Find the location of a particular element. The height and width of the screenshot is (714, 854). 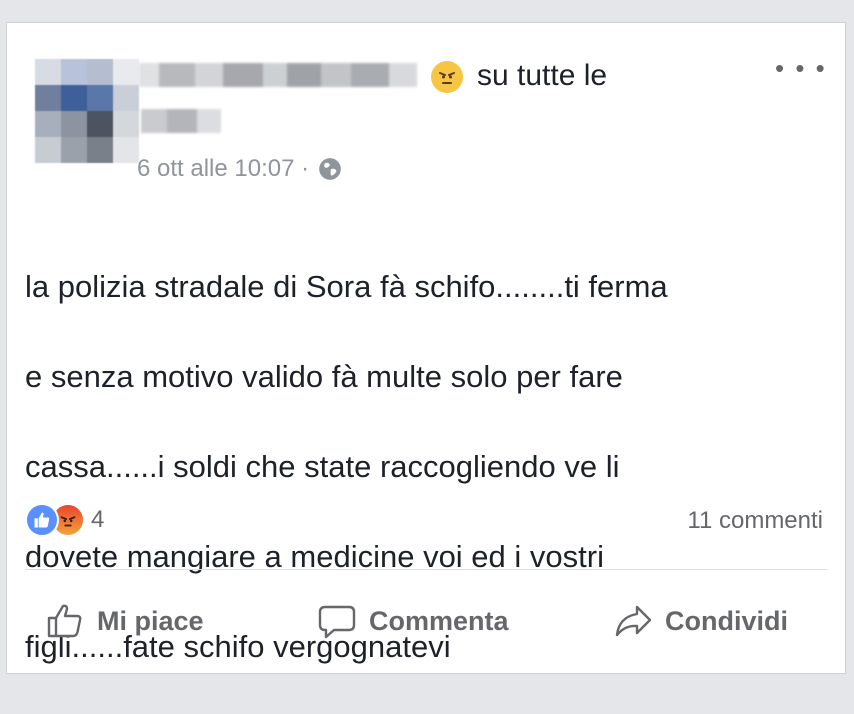

post-meta: 6 ott alle 10:07 · is located at coordinates (240, 169).